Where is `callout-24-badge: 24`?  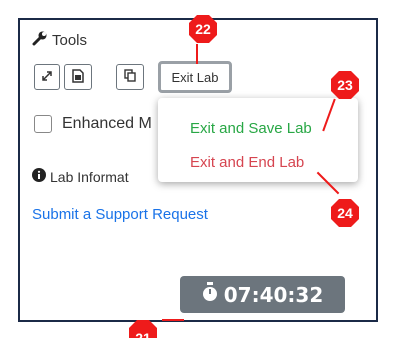 callout-24-badge: 24 is located at coordinates (345, 213).